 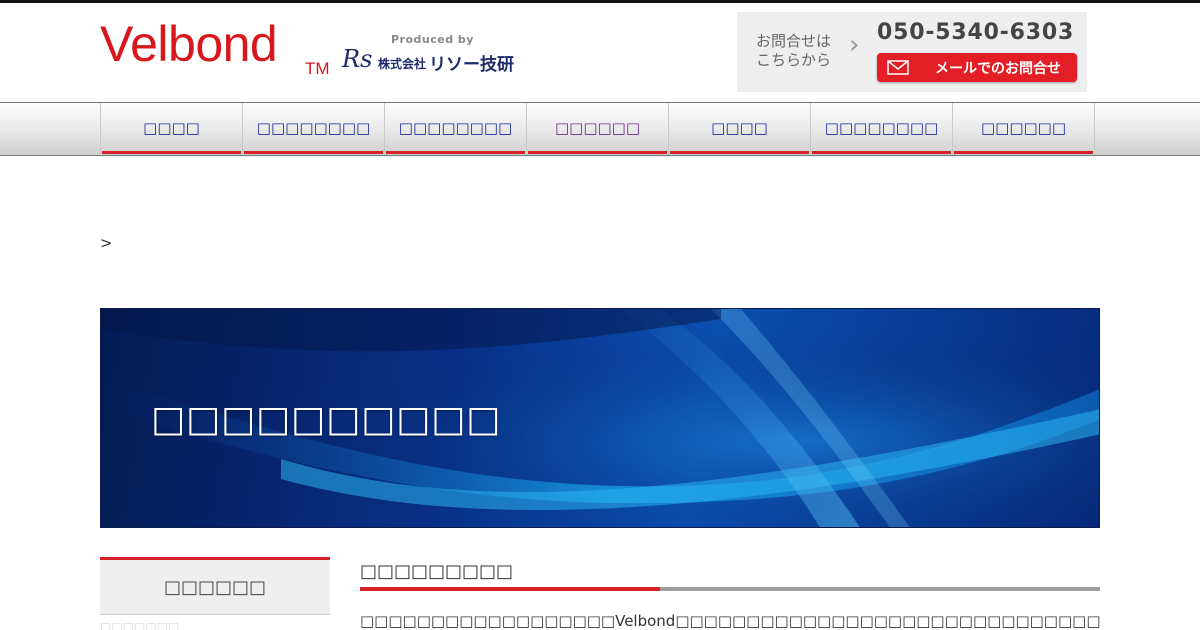 I want to click on nav-item-5: □□□□, so click(x=740, y=129).